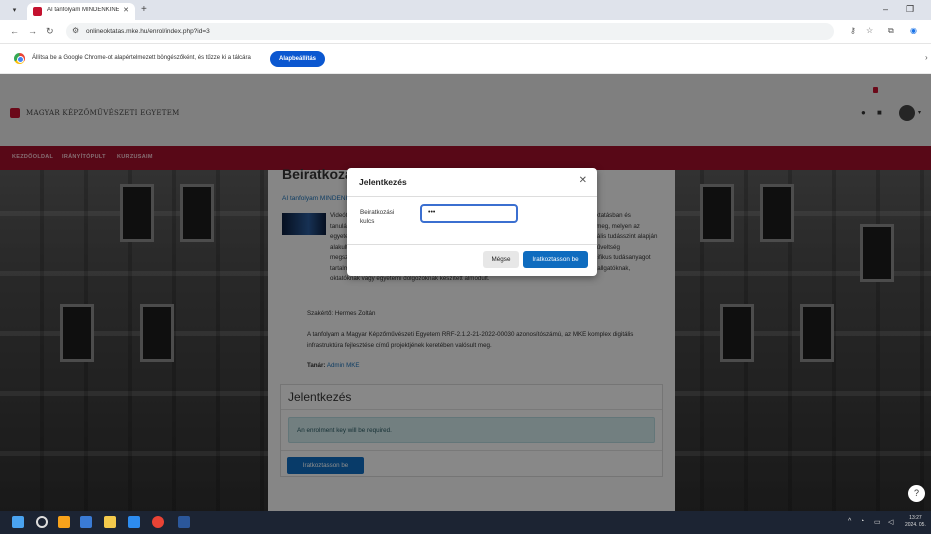  I want to click on word-icon, so click(184, 522).